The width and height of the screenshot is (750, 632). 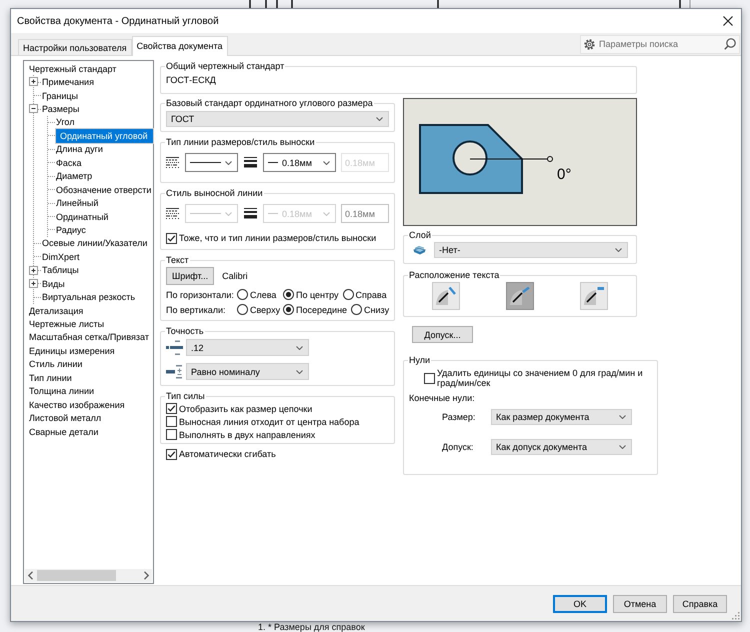 I want to click on checkbox: Тоже, что и тип линии размеров/стиль выноски, so click(x=277, y=238).